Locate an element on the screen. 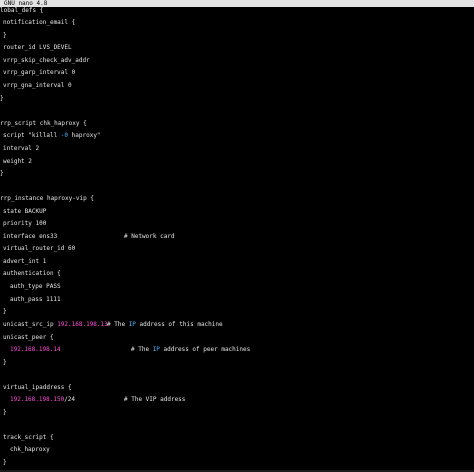 This screenshot has width=474, height=472. code-line: virtual_router_id 60 is located at coordinates (39, 249).